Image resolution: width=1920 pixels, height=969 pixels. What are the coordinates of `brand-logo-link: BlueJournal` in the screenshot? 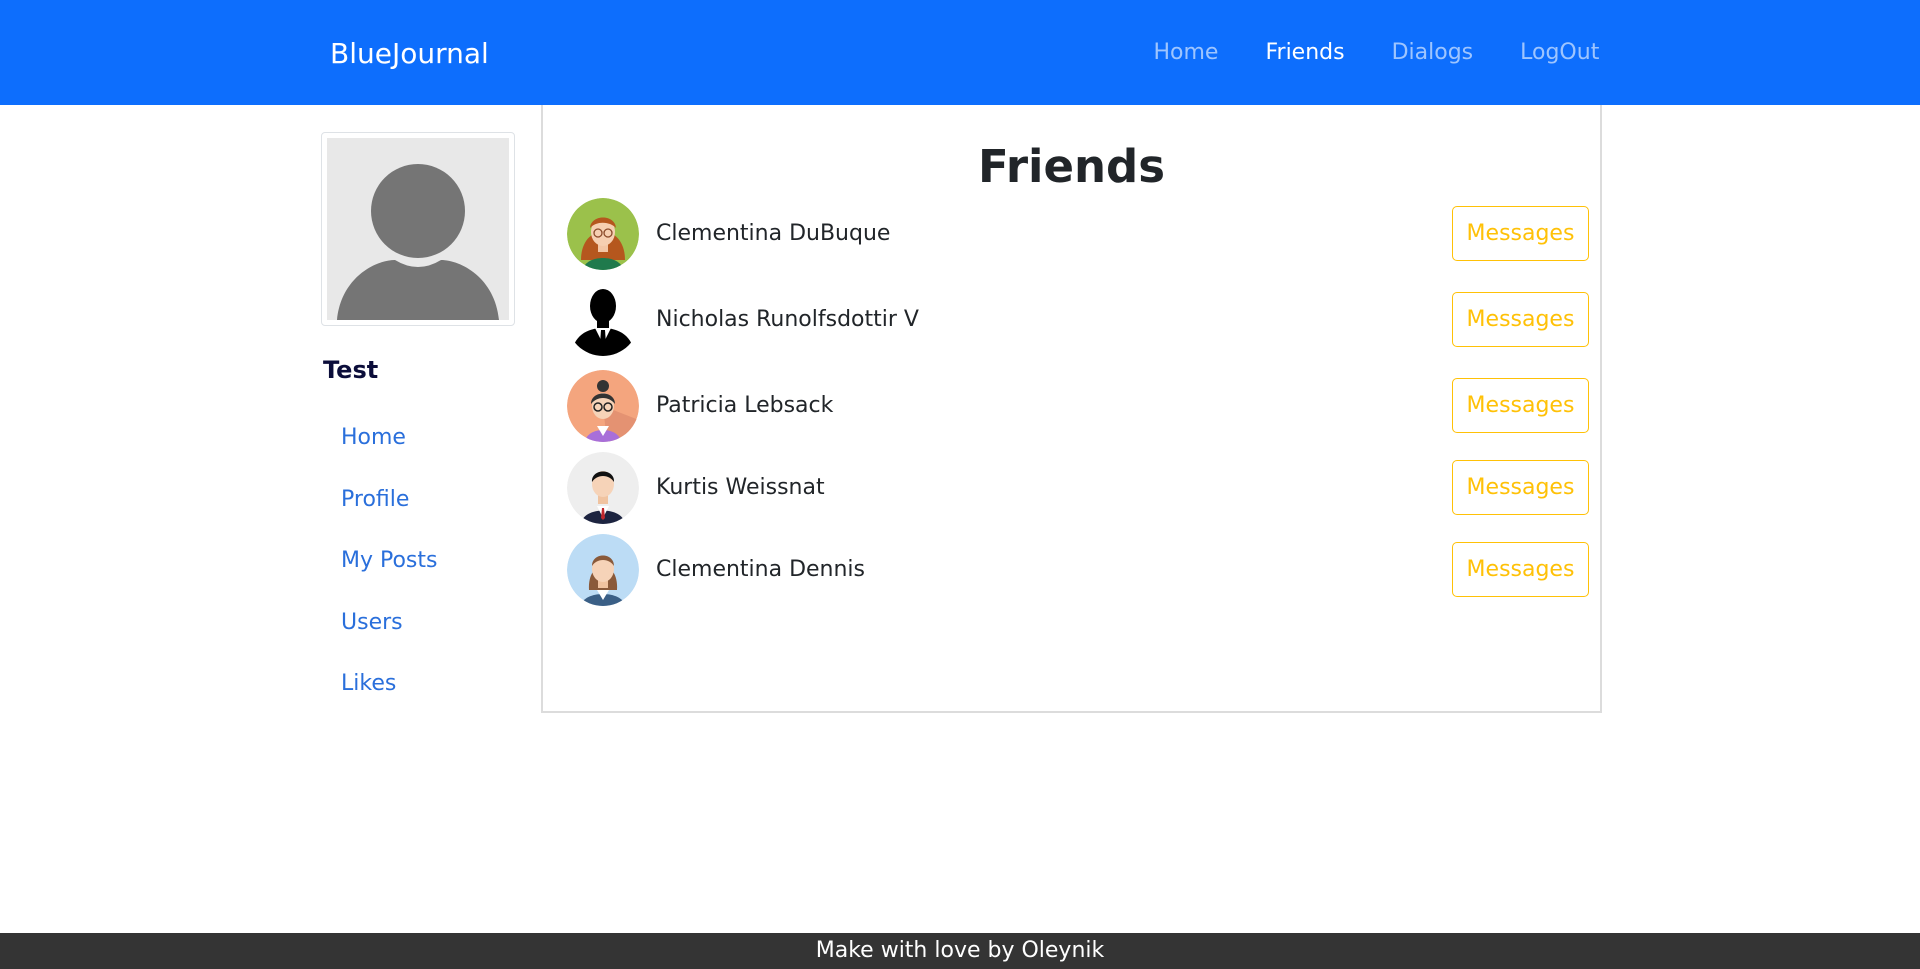 It's located at (409, 54).